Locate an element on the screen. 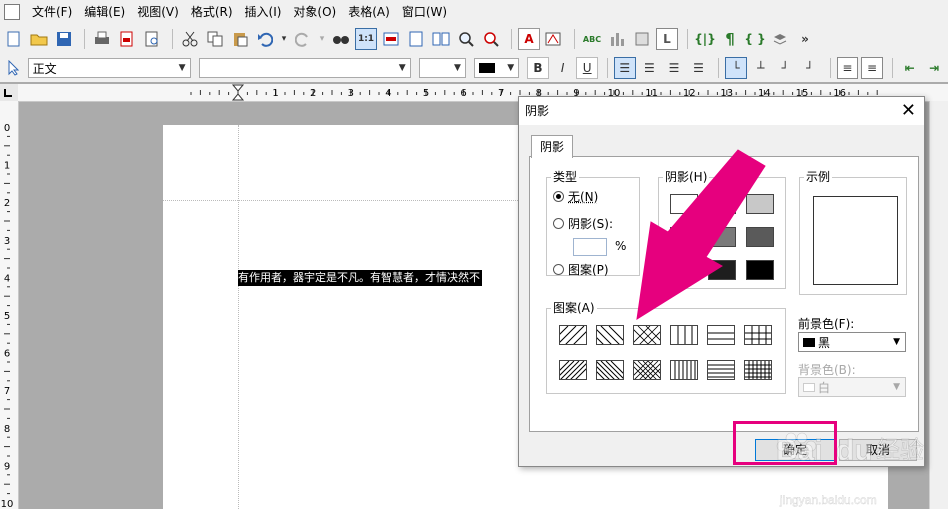 This screenshot has height=509, width=948. underline-color-icon is located at coordinates (554, 39).